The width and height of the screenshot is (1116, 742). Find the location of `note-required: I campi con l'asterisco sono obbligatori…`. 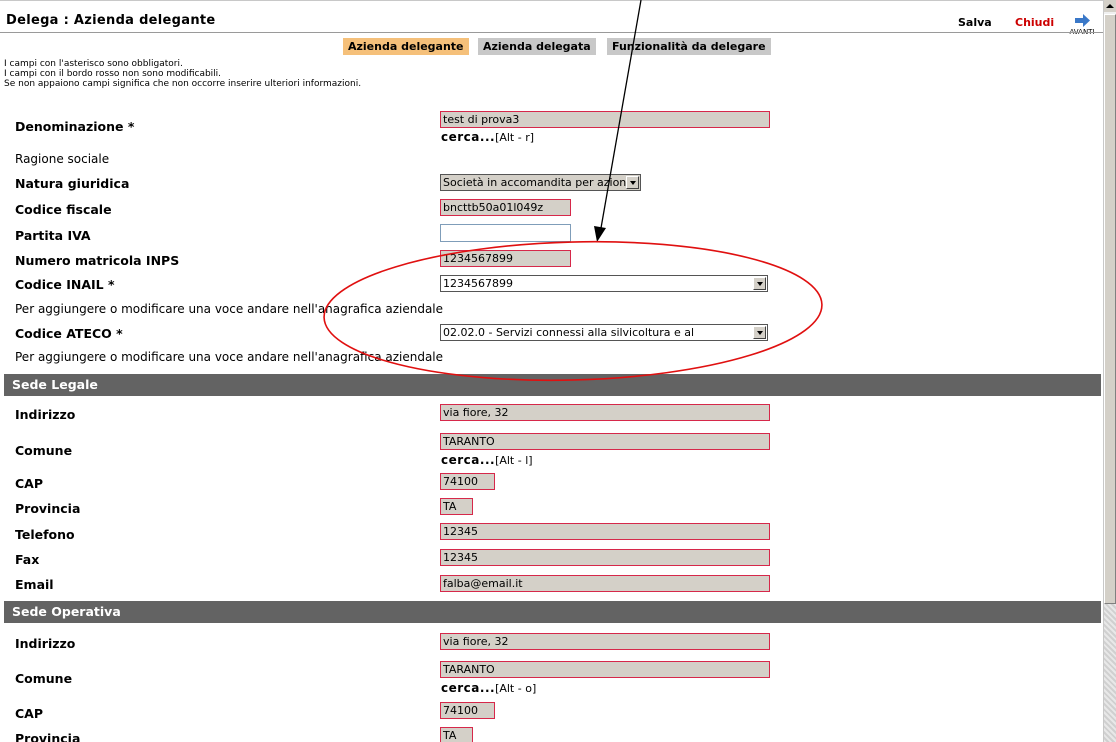

note-required: I campi con l'asterisco sono obbligatori… is located at coordinates (93, 64).